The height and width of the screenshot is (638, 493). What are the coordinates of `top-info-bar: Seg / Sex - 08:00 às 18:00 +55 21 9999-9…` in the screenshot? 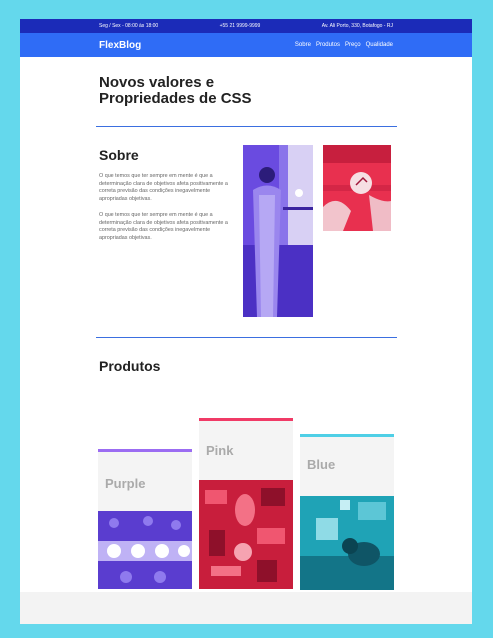 It's located at (246, 26).